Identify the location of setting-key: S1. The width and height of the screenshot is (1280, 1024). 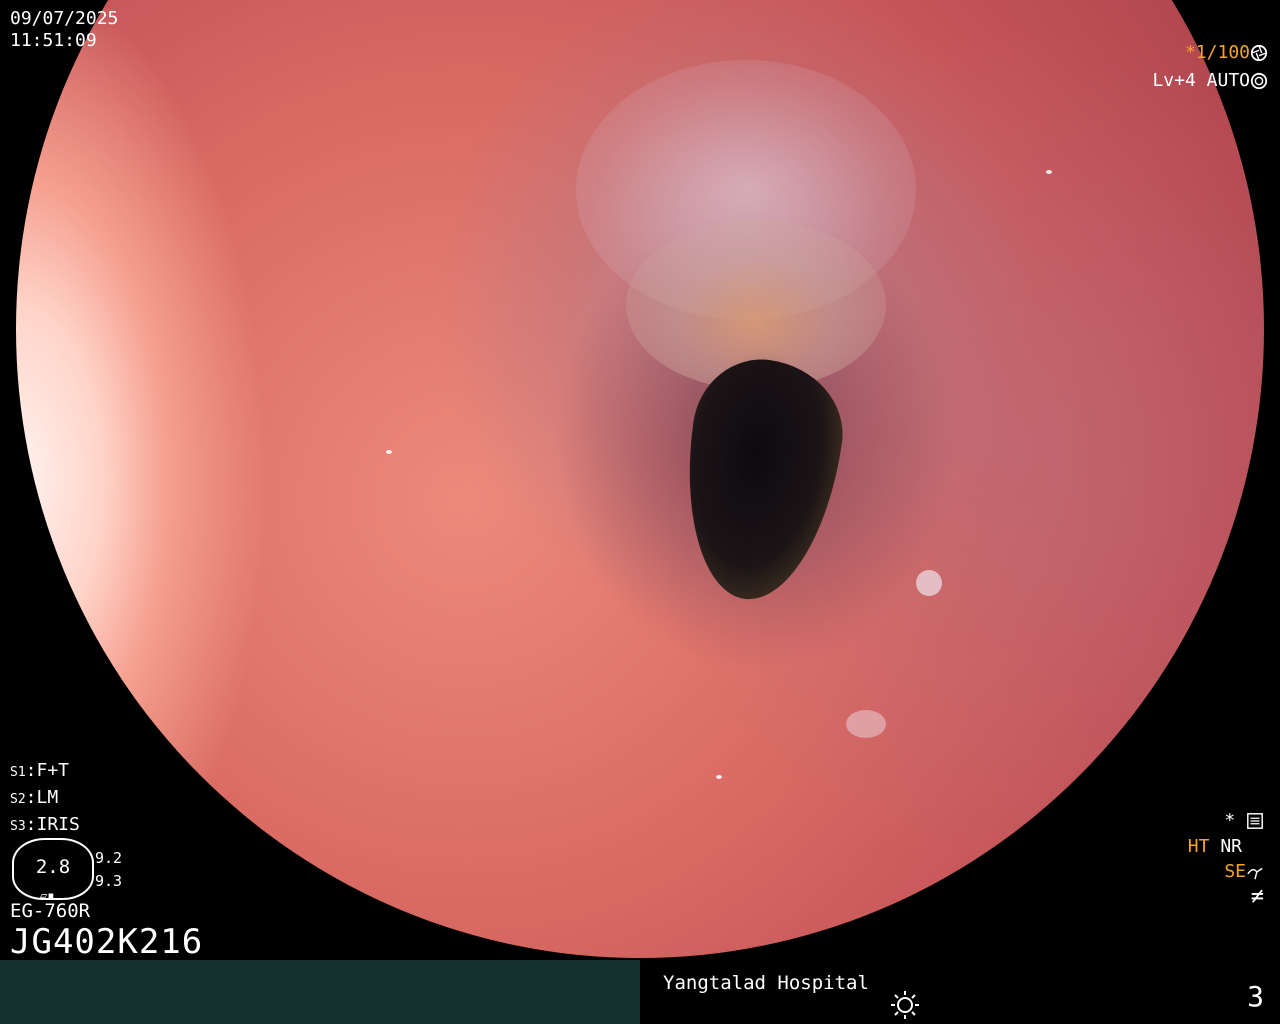
(18, 772).